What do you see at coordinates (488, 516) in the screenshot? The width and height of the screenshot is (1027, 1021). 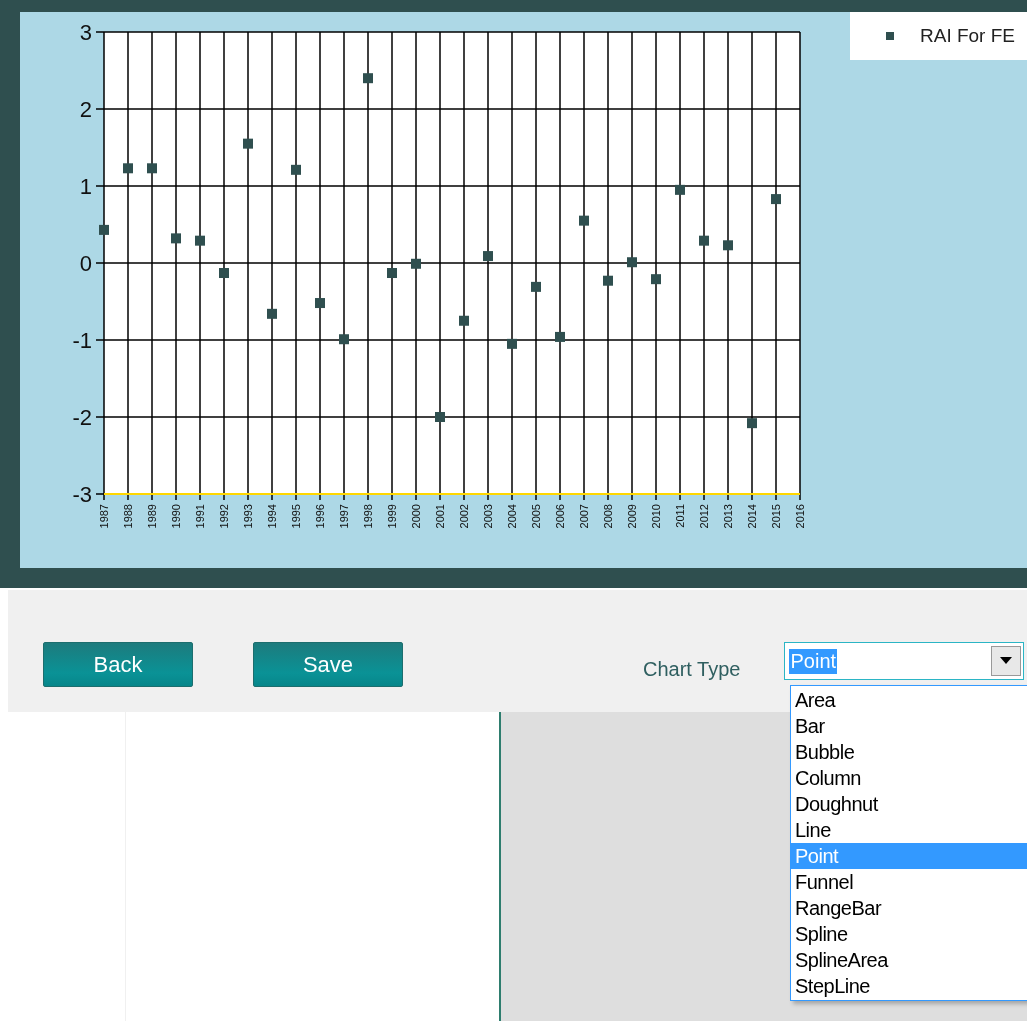 I see `x-tick-label: 2003` at bounding box center [488, 516].